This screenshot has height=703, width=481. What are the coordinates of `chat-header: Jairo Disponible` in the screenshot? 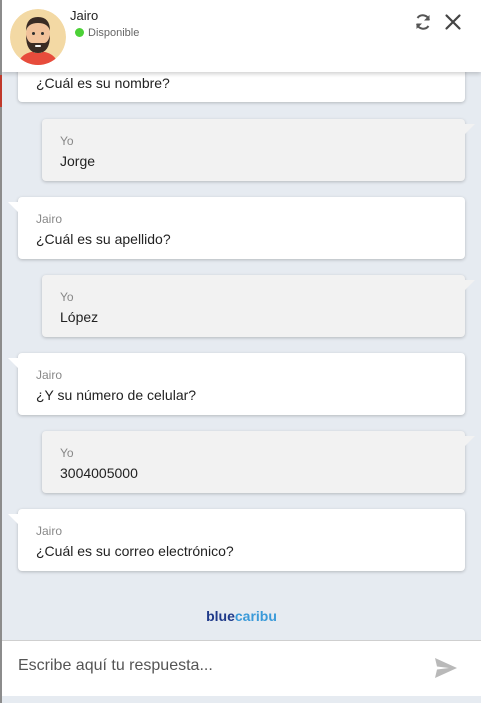 It's located at (241, 36).